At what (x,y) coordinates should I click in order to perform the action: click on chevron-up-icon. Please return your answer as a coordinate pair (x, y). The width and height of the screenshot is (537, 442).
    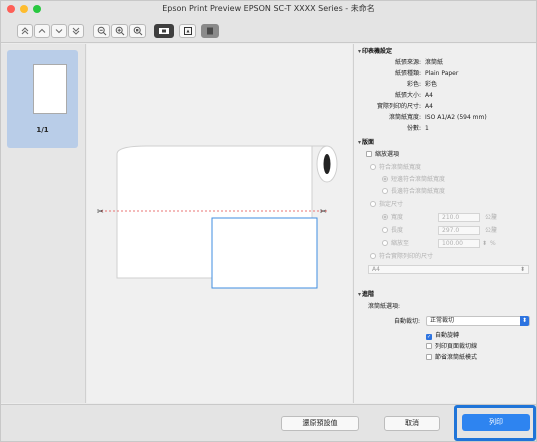
    Looking at the image, I should click on (42, 30).